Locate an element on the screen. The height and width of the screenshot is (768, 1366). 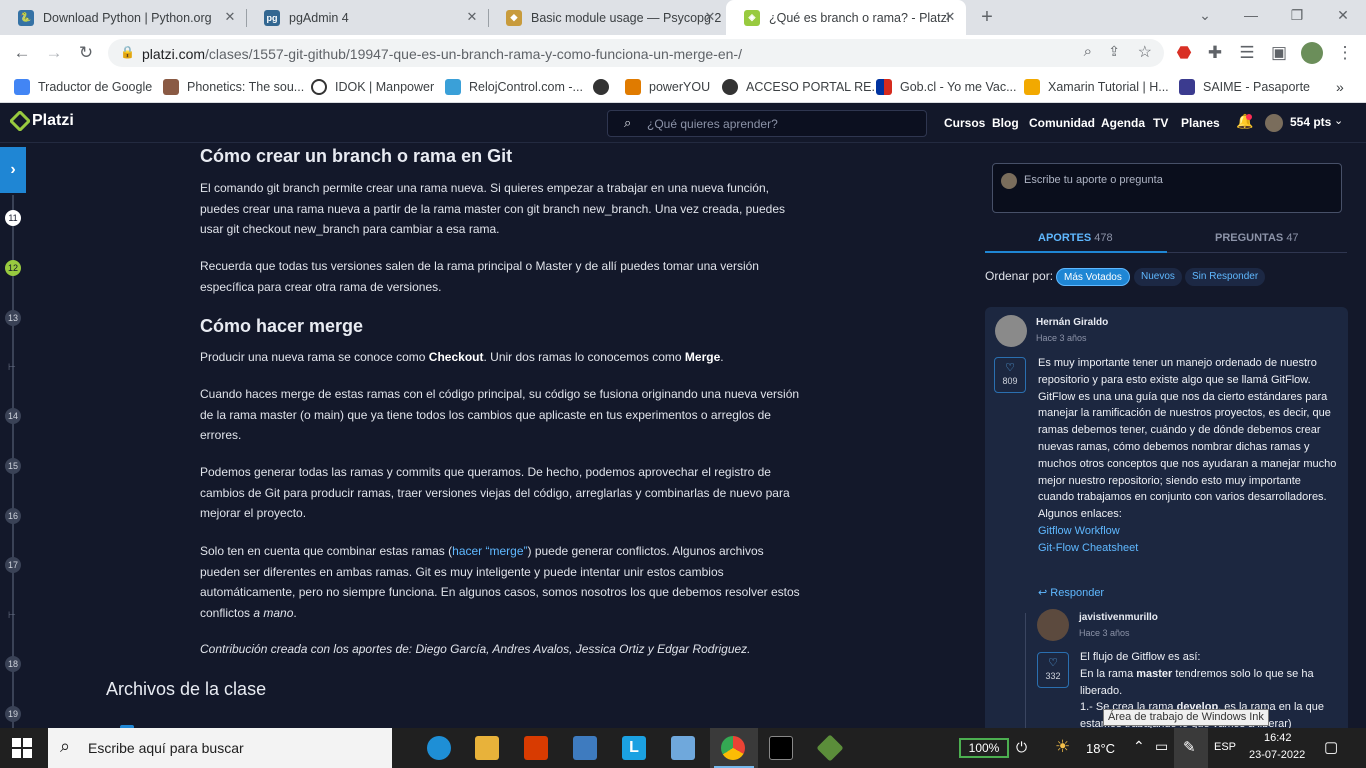
bookmark-star-icon: ☆ is located at coordinates (1145, 52).